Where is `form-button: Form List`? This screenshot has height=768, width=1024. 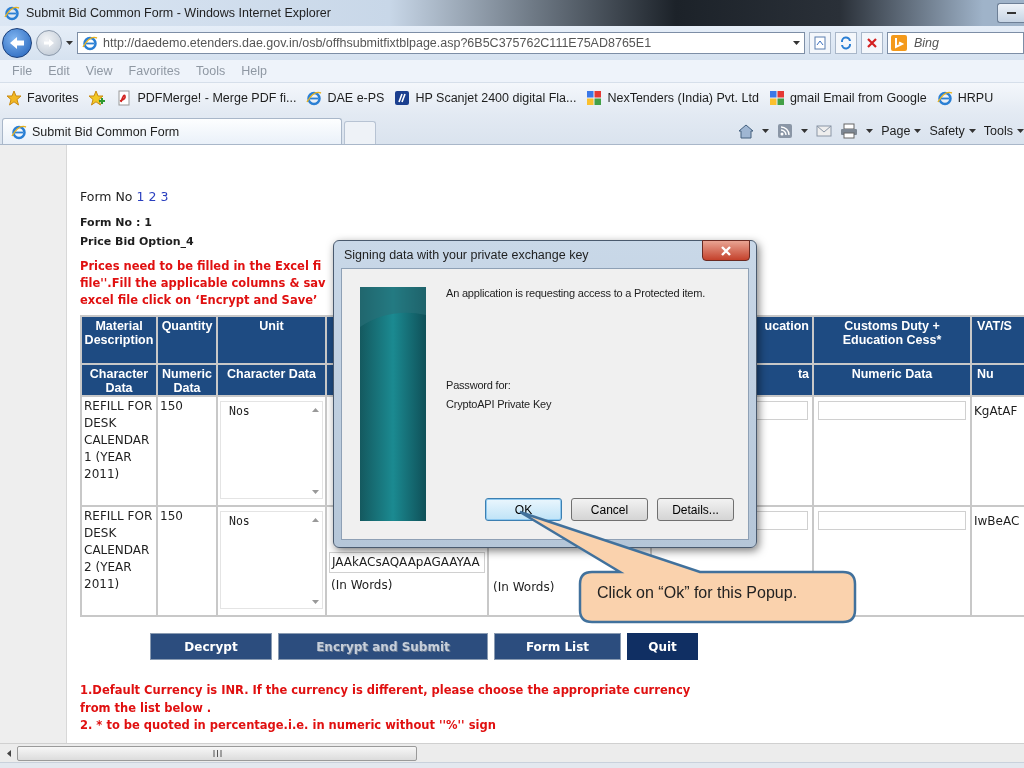
form-button: Form List is located at coordinates (557, 646).